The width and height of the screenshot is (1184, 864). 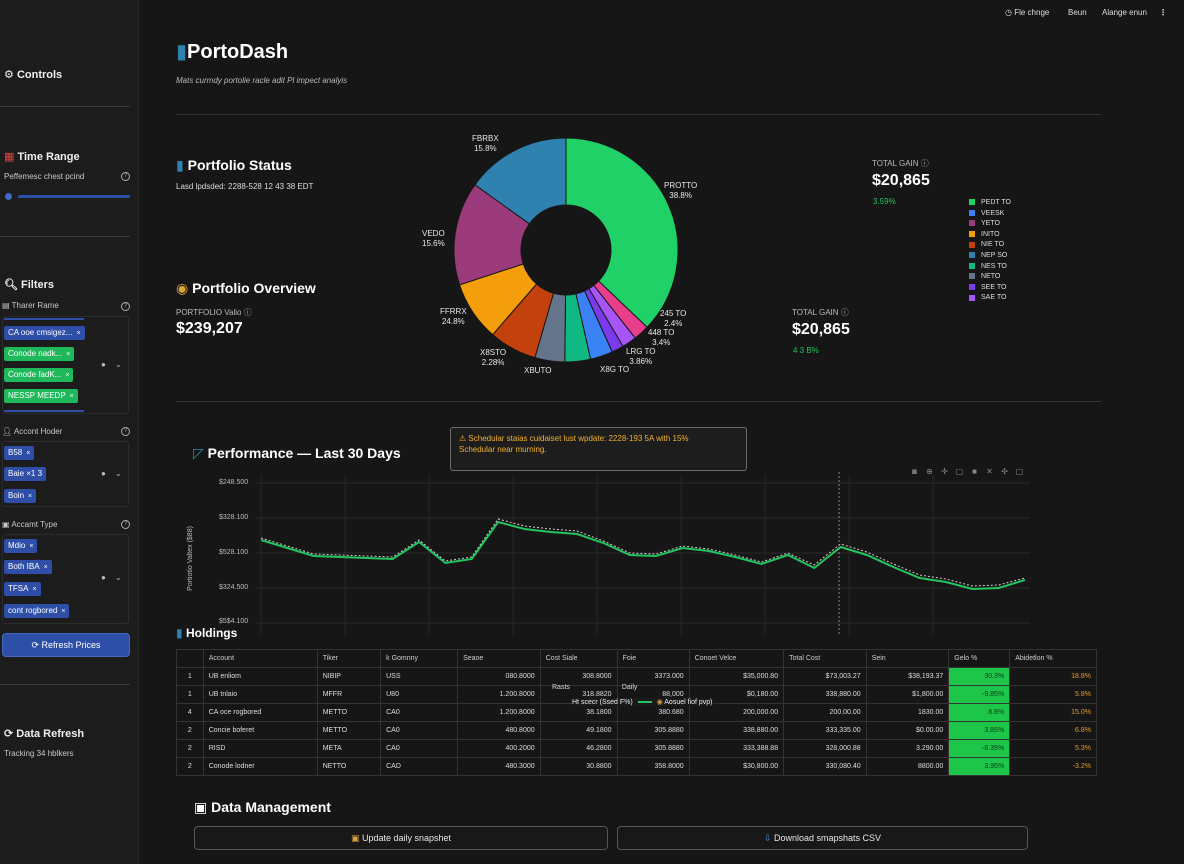 I want to click on y-tick: $324.500, so click(x=234, y=587).